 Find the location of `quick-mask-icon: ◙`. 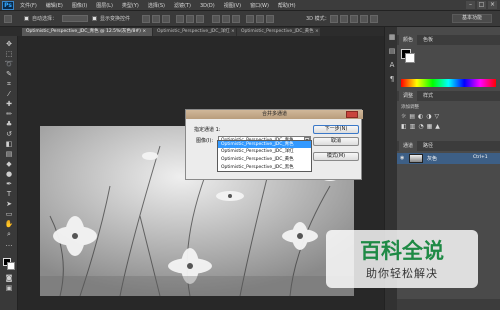

quick-mask-icon: ◙ is located at coordinates (9, 278).